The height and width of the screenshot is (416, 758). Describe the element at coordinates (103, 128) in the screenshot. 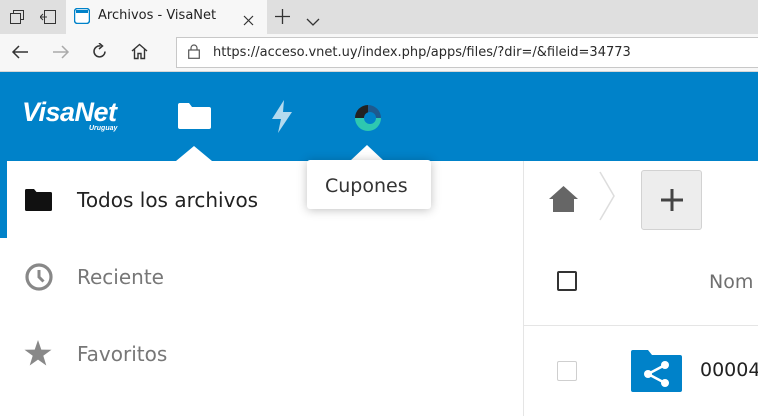

I see `logo-subtext: Uruguay` at that location.